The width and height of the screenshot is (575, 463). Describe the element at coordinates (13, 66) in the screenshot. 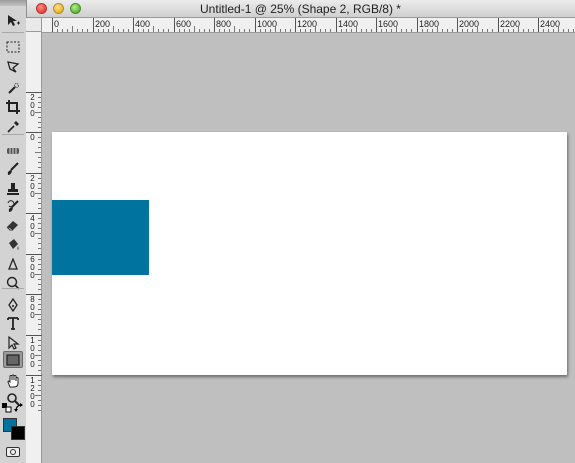

I see `lasso-tool-icon` at that location.